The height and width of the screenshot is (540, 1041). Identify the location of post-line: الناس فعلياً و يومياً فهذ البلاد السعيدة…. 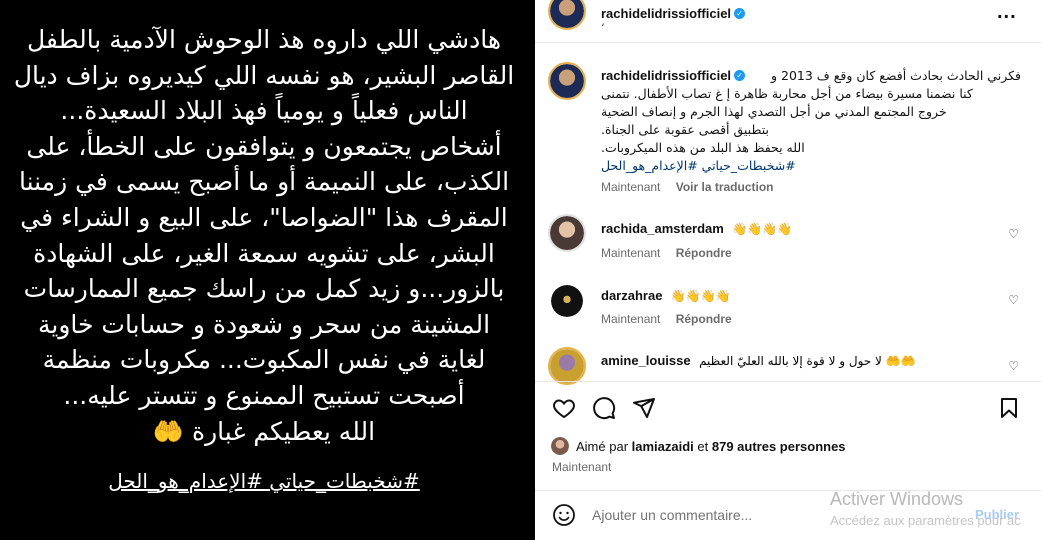
(264, 111).